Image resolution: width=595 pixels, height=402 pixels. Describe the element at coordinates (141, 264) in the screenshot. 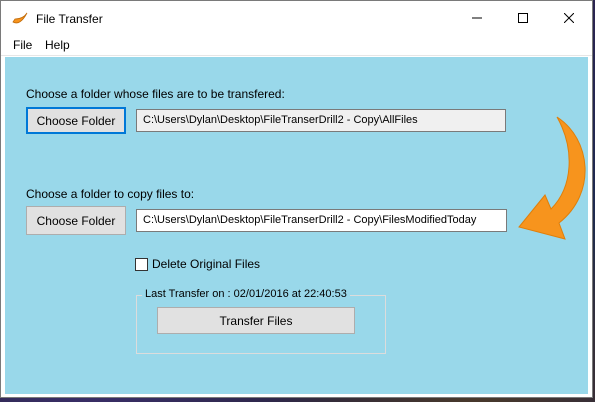

I see `delete-original-checkbox` at that location.